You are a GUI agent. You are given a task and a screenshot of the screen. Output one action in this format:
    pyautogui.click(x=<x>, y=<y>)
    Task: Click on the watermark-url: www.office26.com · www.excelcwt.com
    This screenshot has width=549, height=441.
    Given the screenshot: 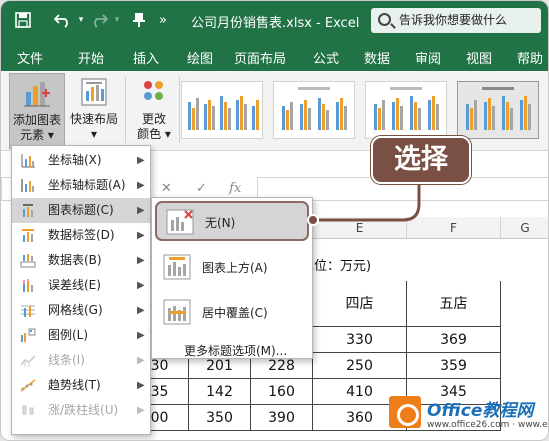 What is the action you would take?
    pyautogui.click(x=487, y=425)
    